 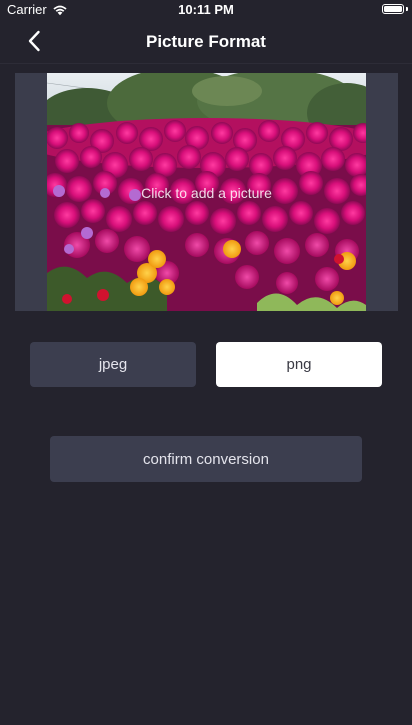 I want to click on battery-icon, so click(x=393, y=9).